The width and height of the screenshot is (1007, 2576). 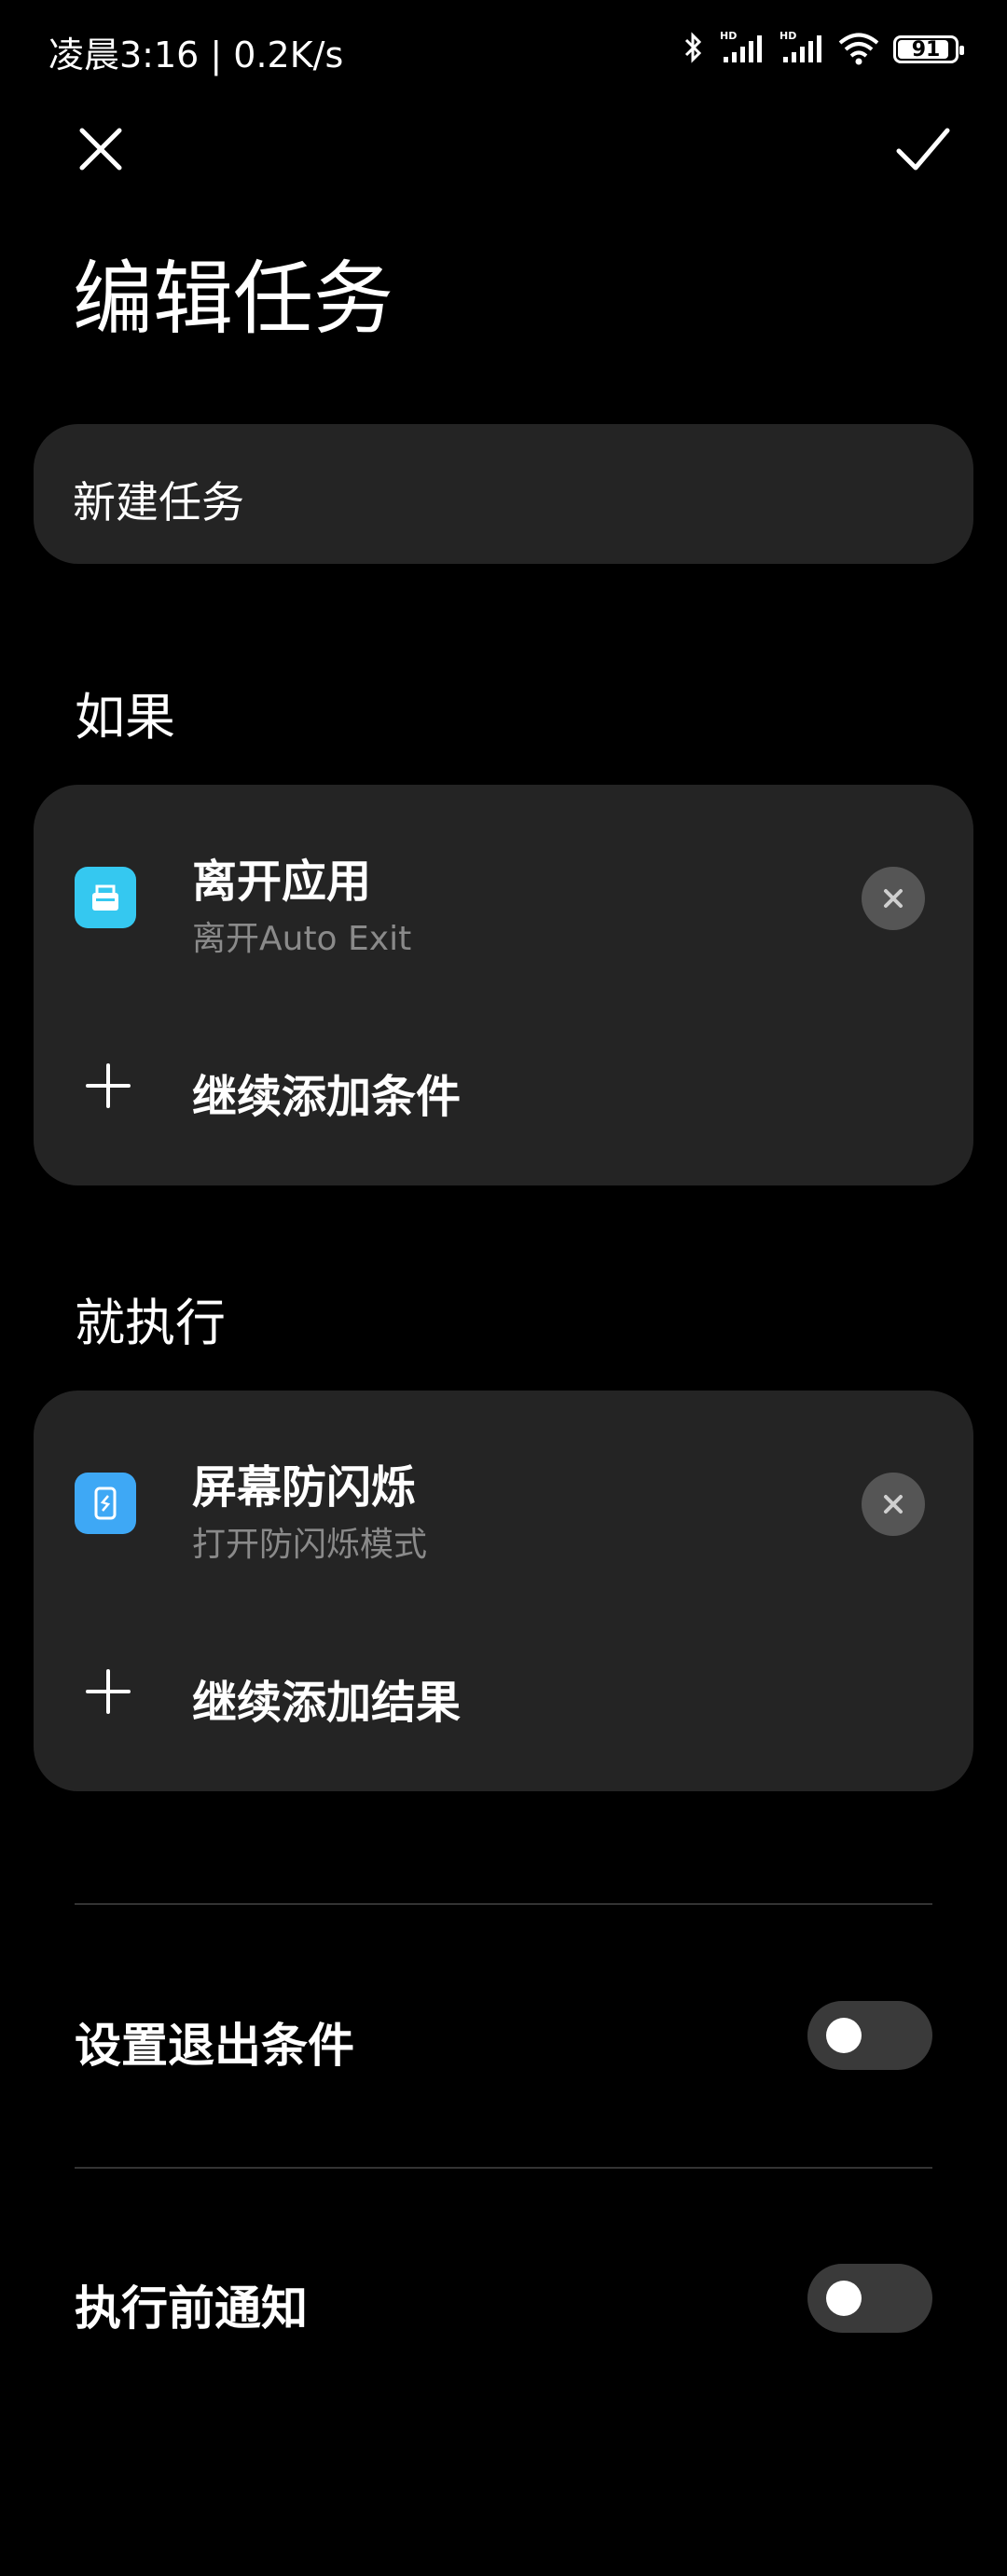 I want to click on wifi-icon, so click(x=858, y=49).